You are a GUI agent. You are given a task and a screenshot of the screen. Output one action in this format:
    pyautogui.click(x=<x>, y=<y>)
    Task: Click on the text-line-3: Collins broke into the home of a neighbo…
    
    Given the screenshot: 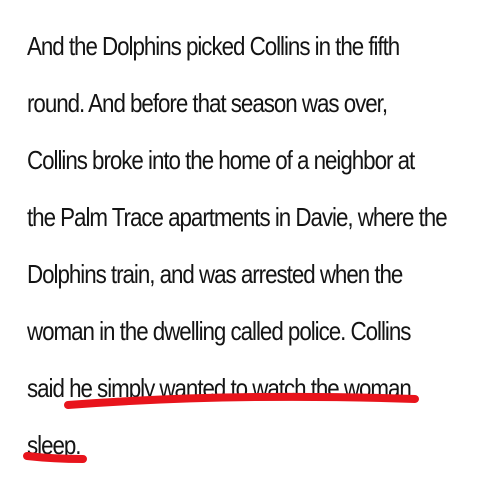 What is the action you would take?
    pyautogui.click(x=221, y=160)
    